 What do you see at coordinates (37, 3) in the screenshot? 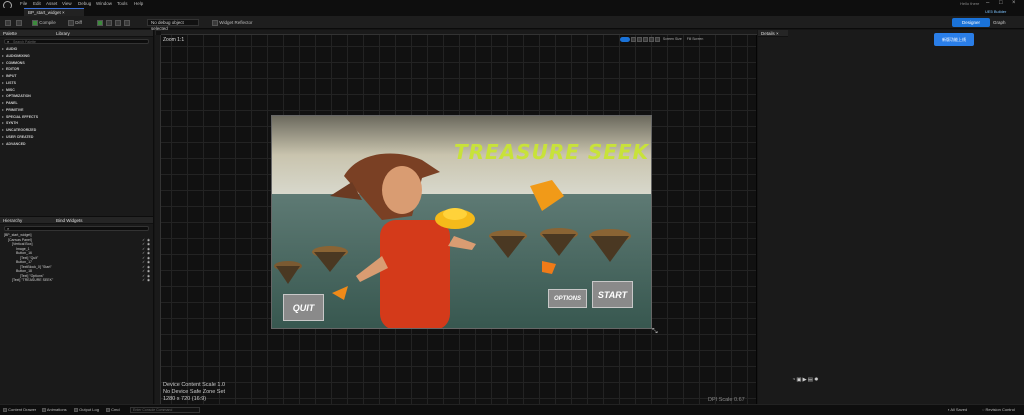
I see `menu-edit: Edit` at bounding box center [37, 3].